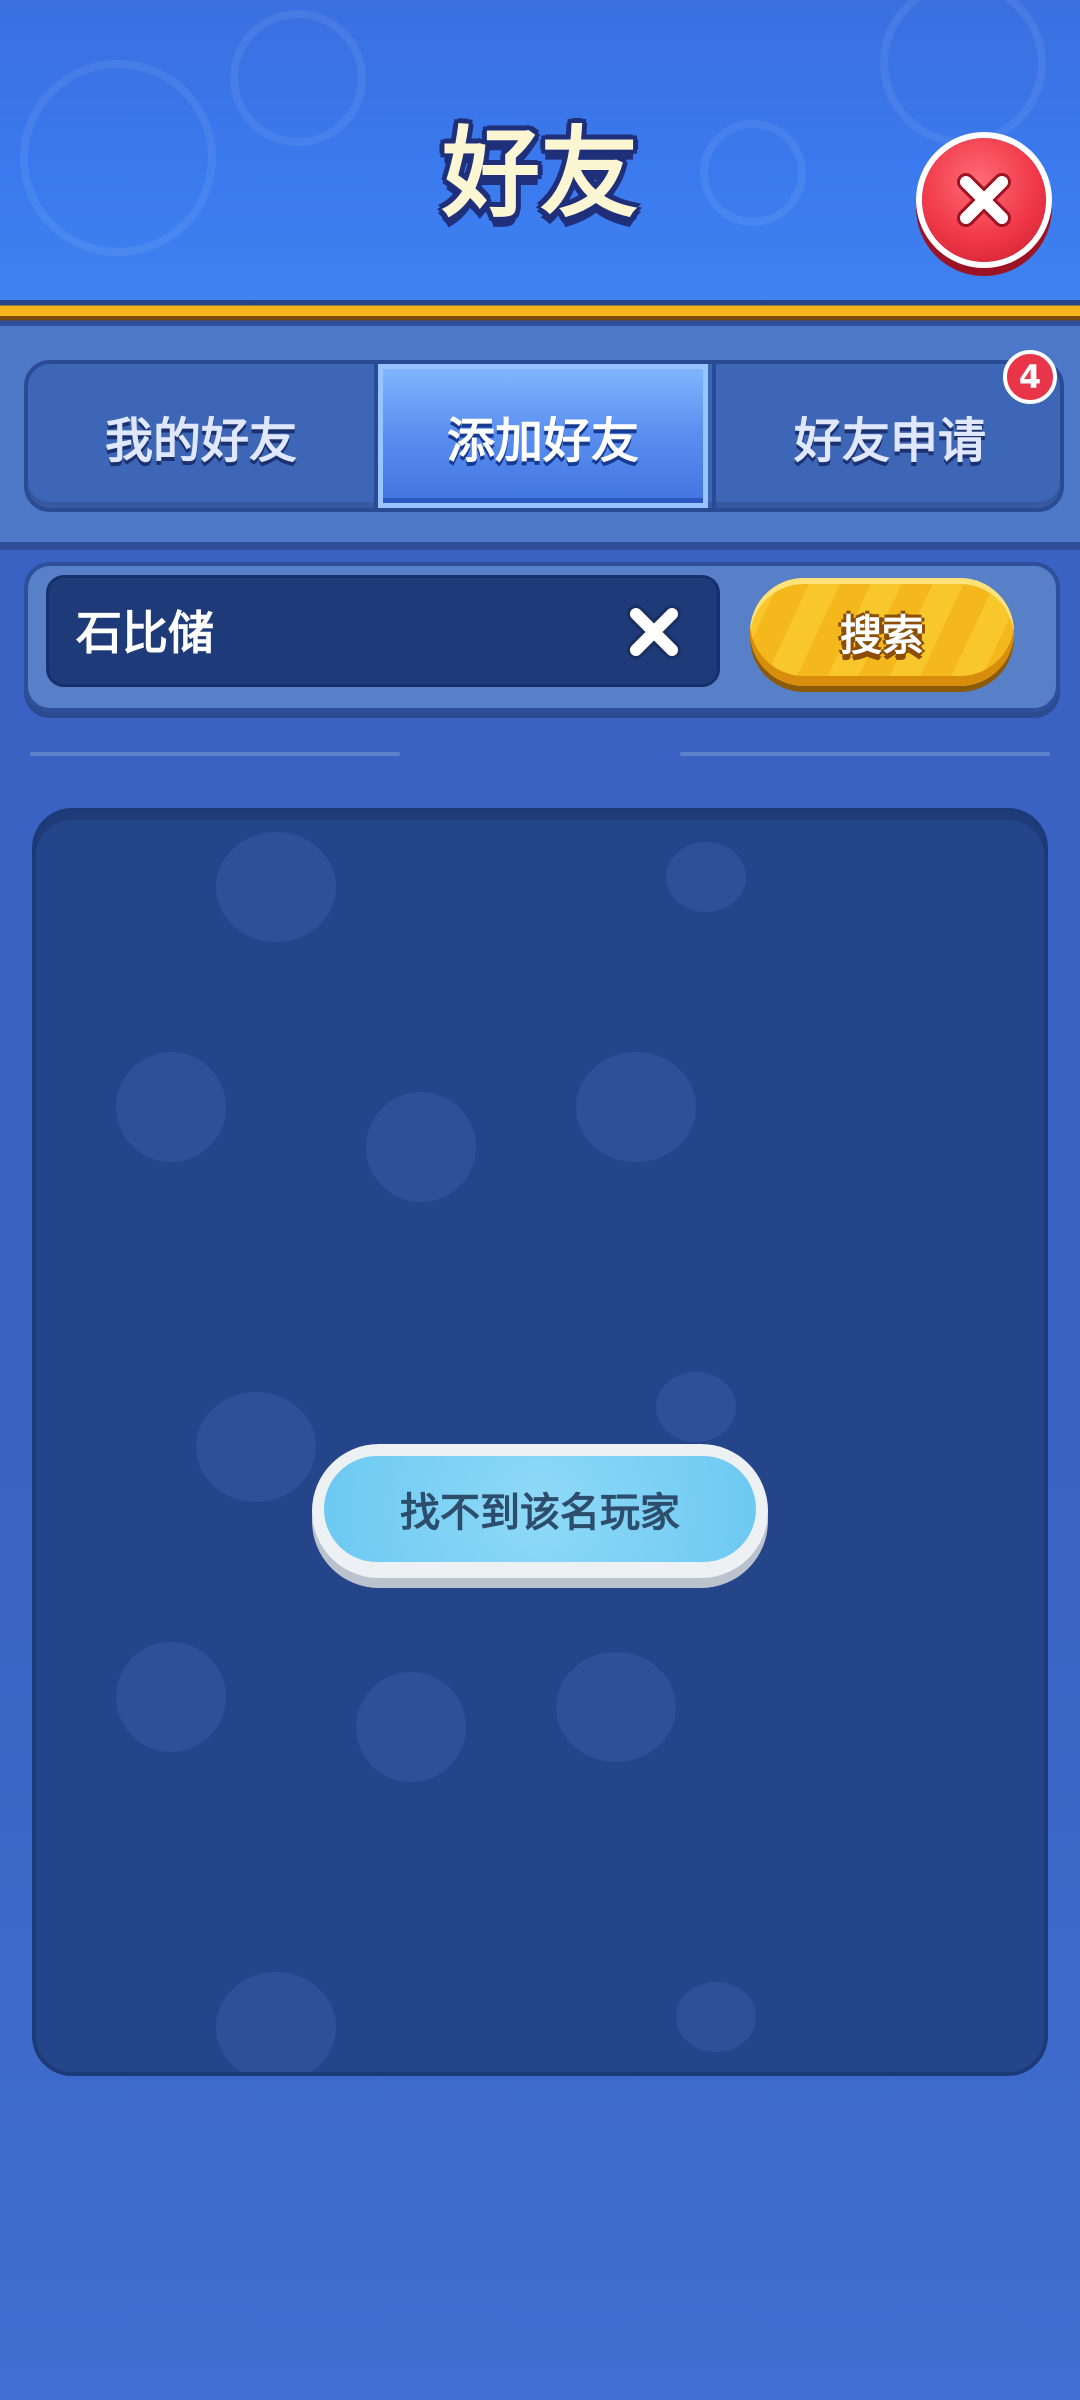 This screenshot has width=1080, height=2400. I want to click on section-divider-right, so click(865, 754).